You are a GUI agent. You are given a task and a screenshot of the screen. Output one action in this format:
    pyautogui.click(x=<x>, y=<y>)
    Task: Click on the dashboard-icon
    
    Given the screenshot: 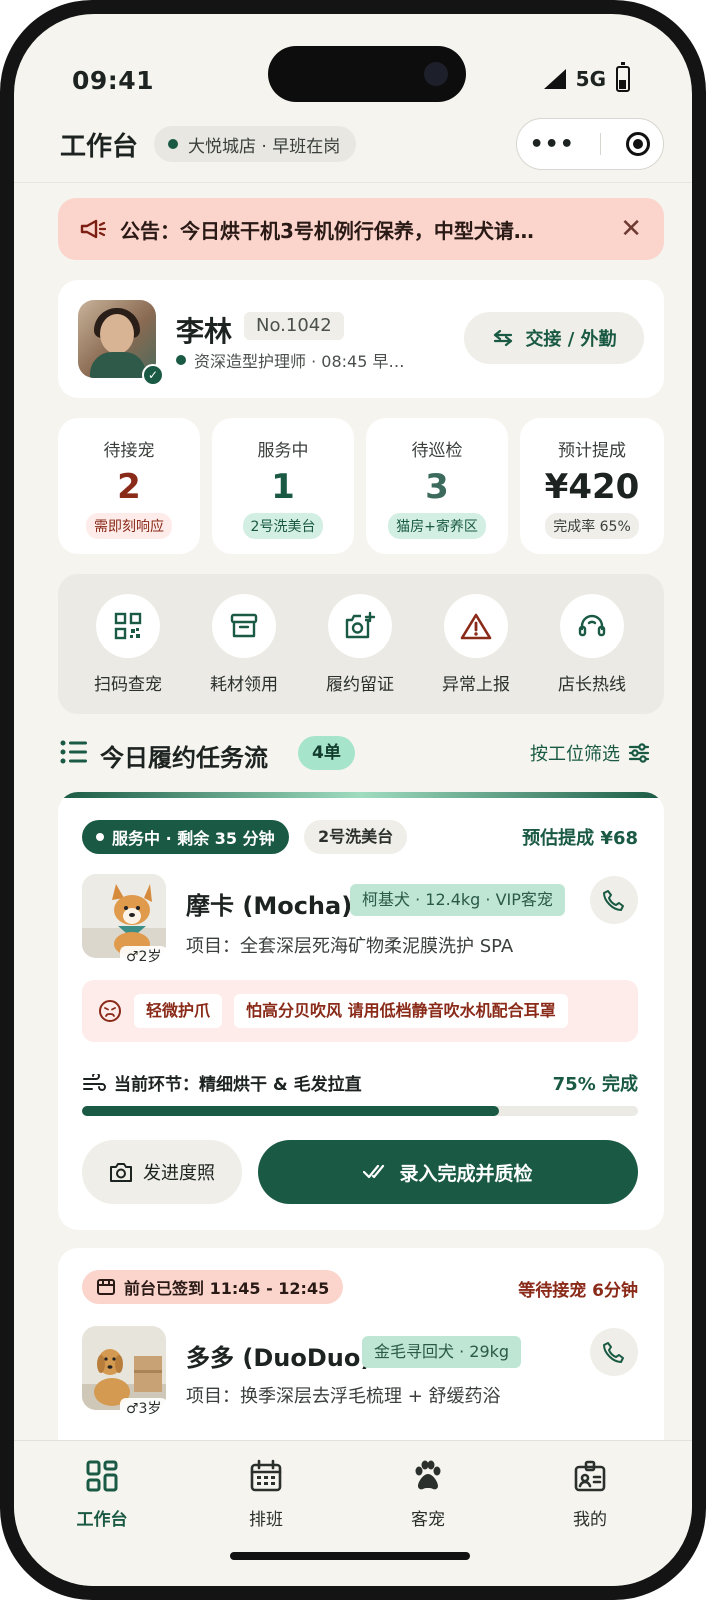 What is the action you would take?
    pyautogui.click(x=102, y=1476)
    